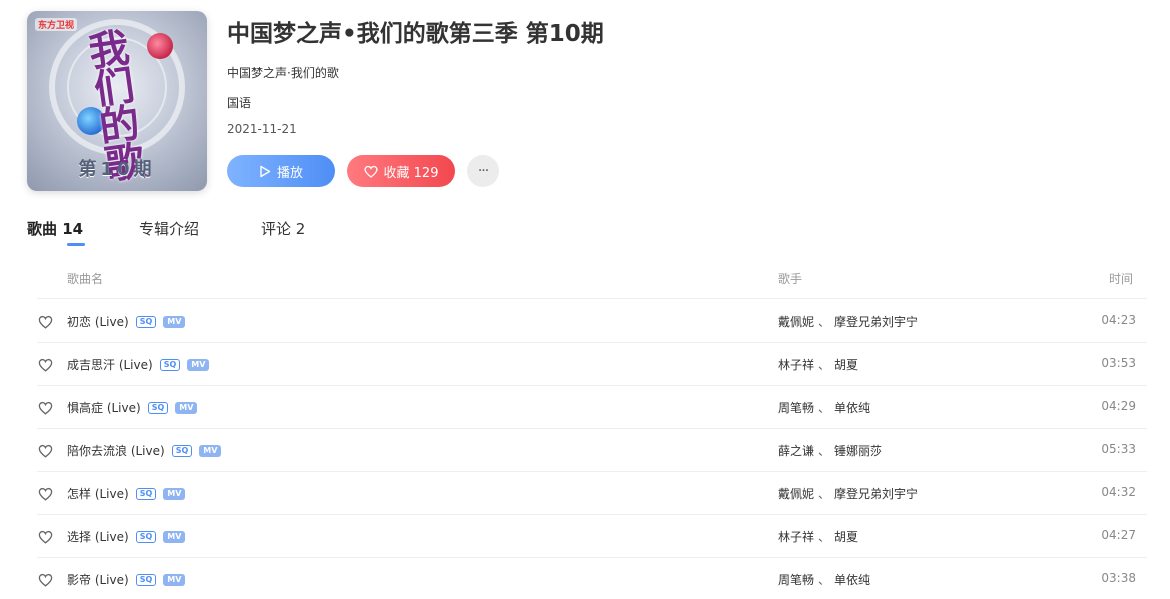 The width and height of the screenshot is (1170, 599). I want to click on header-singer: 歌手, so click(790, 279).